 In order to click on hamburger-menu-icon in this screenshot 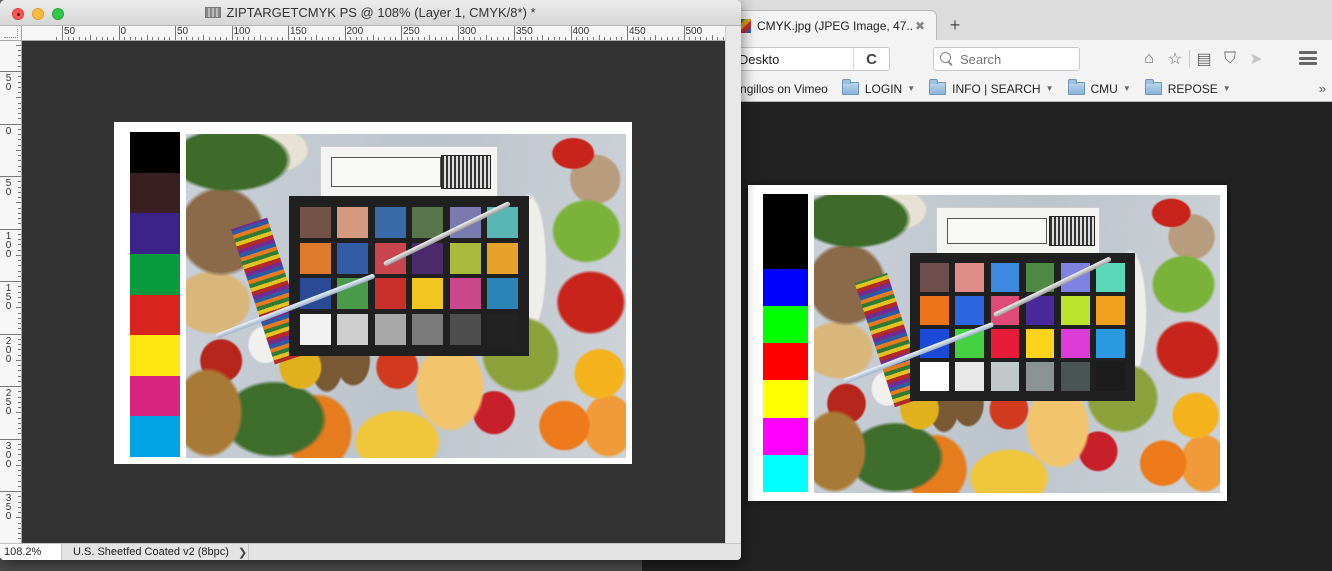, I will do `click(1308, 58)`.